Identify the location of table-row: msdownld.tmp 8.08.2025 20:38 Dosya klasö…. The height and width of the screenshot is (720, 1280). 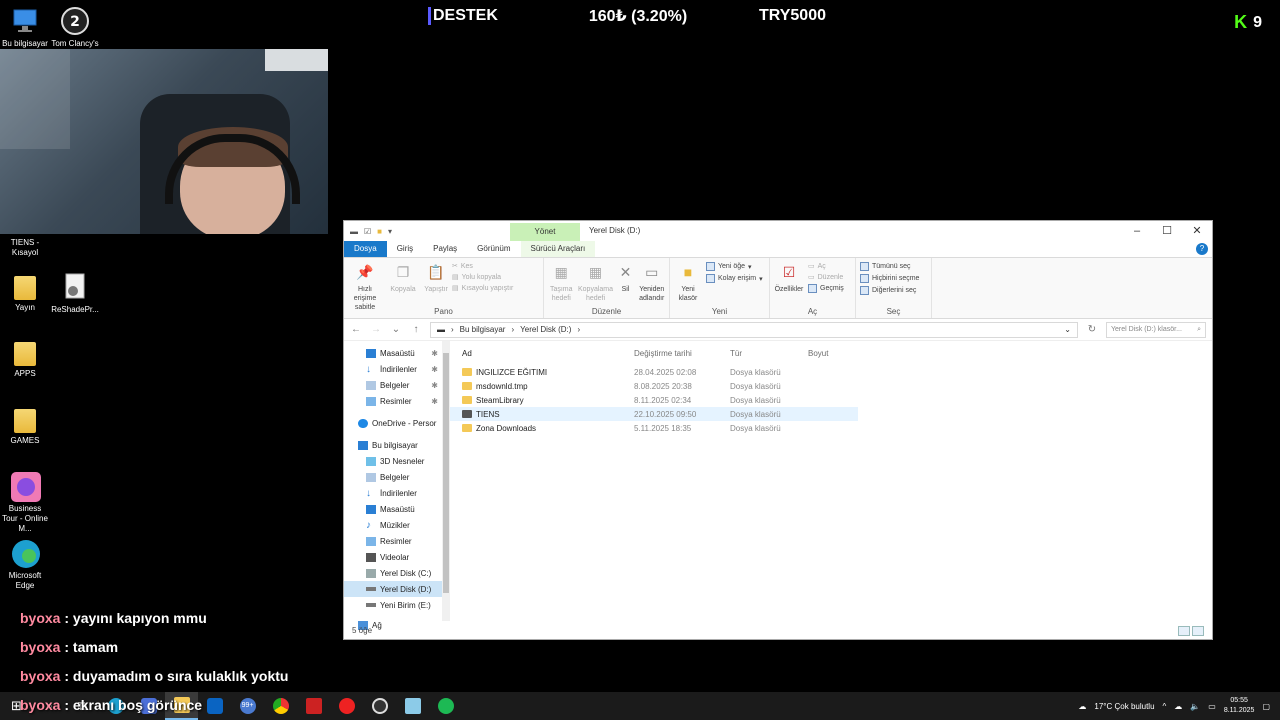
(654, 386).